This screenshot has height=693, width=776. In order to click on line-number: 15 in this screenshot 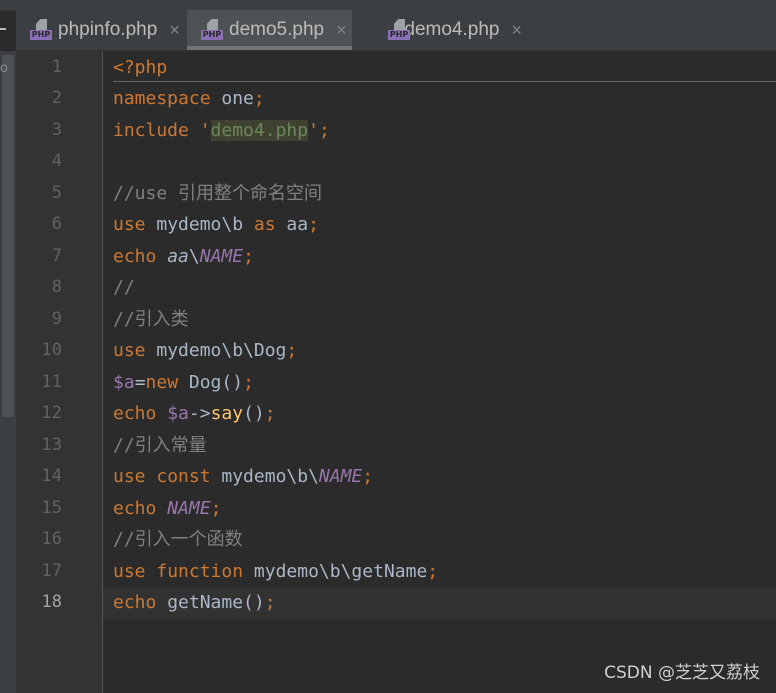, I will do `click(51, 507)`.